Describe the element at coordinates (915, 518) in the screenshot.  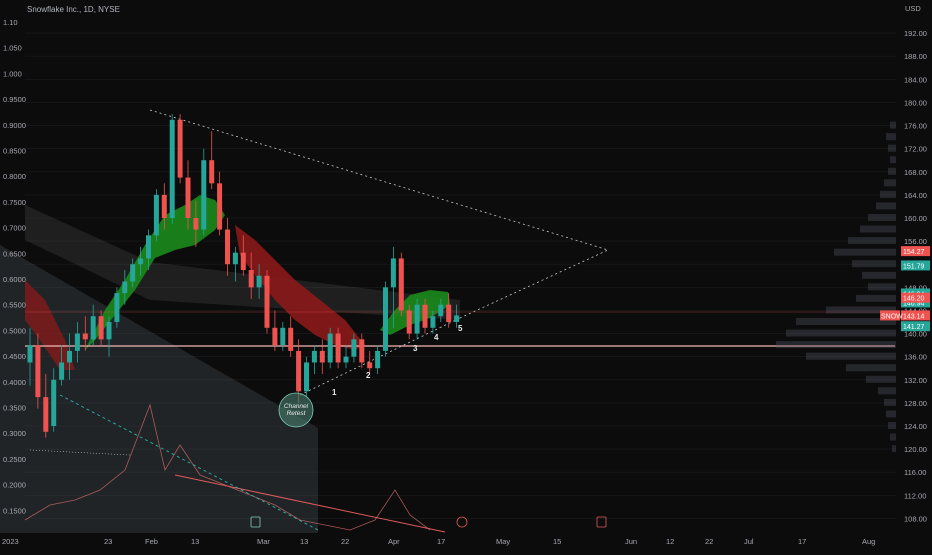
I see `right-axis-tick: 108.00` at that location.